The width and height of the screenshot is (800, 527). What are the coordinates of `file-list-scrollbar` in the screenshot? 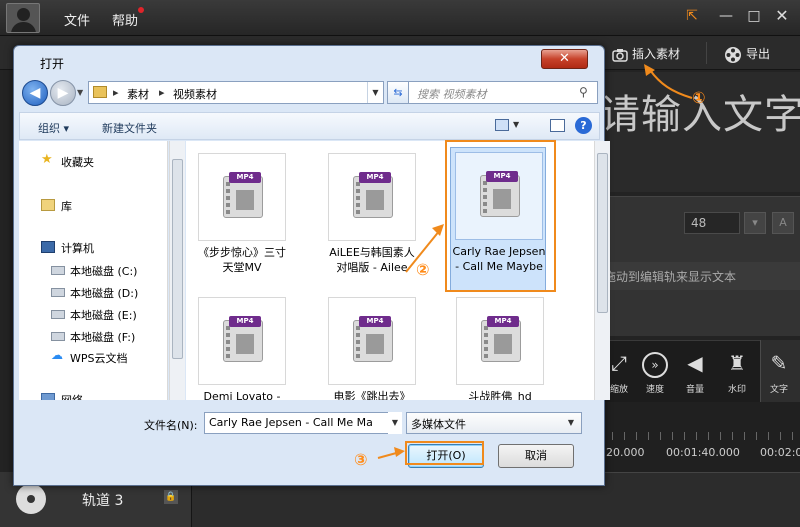 It's located at (602, 270).